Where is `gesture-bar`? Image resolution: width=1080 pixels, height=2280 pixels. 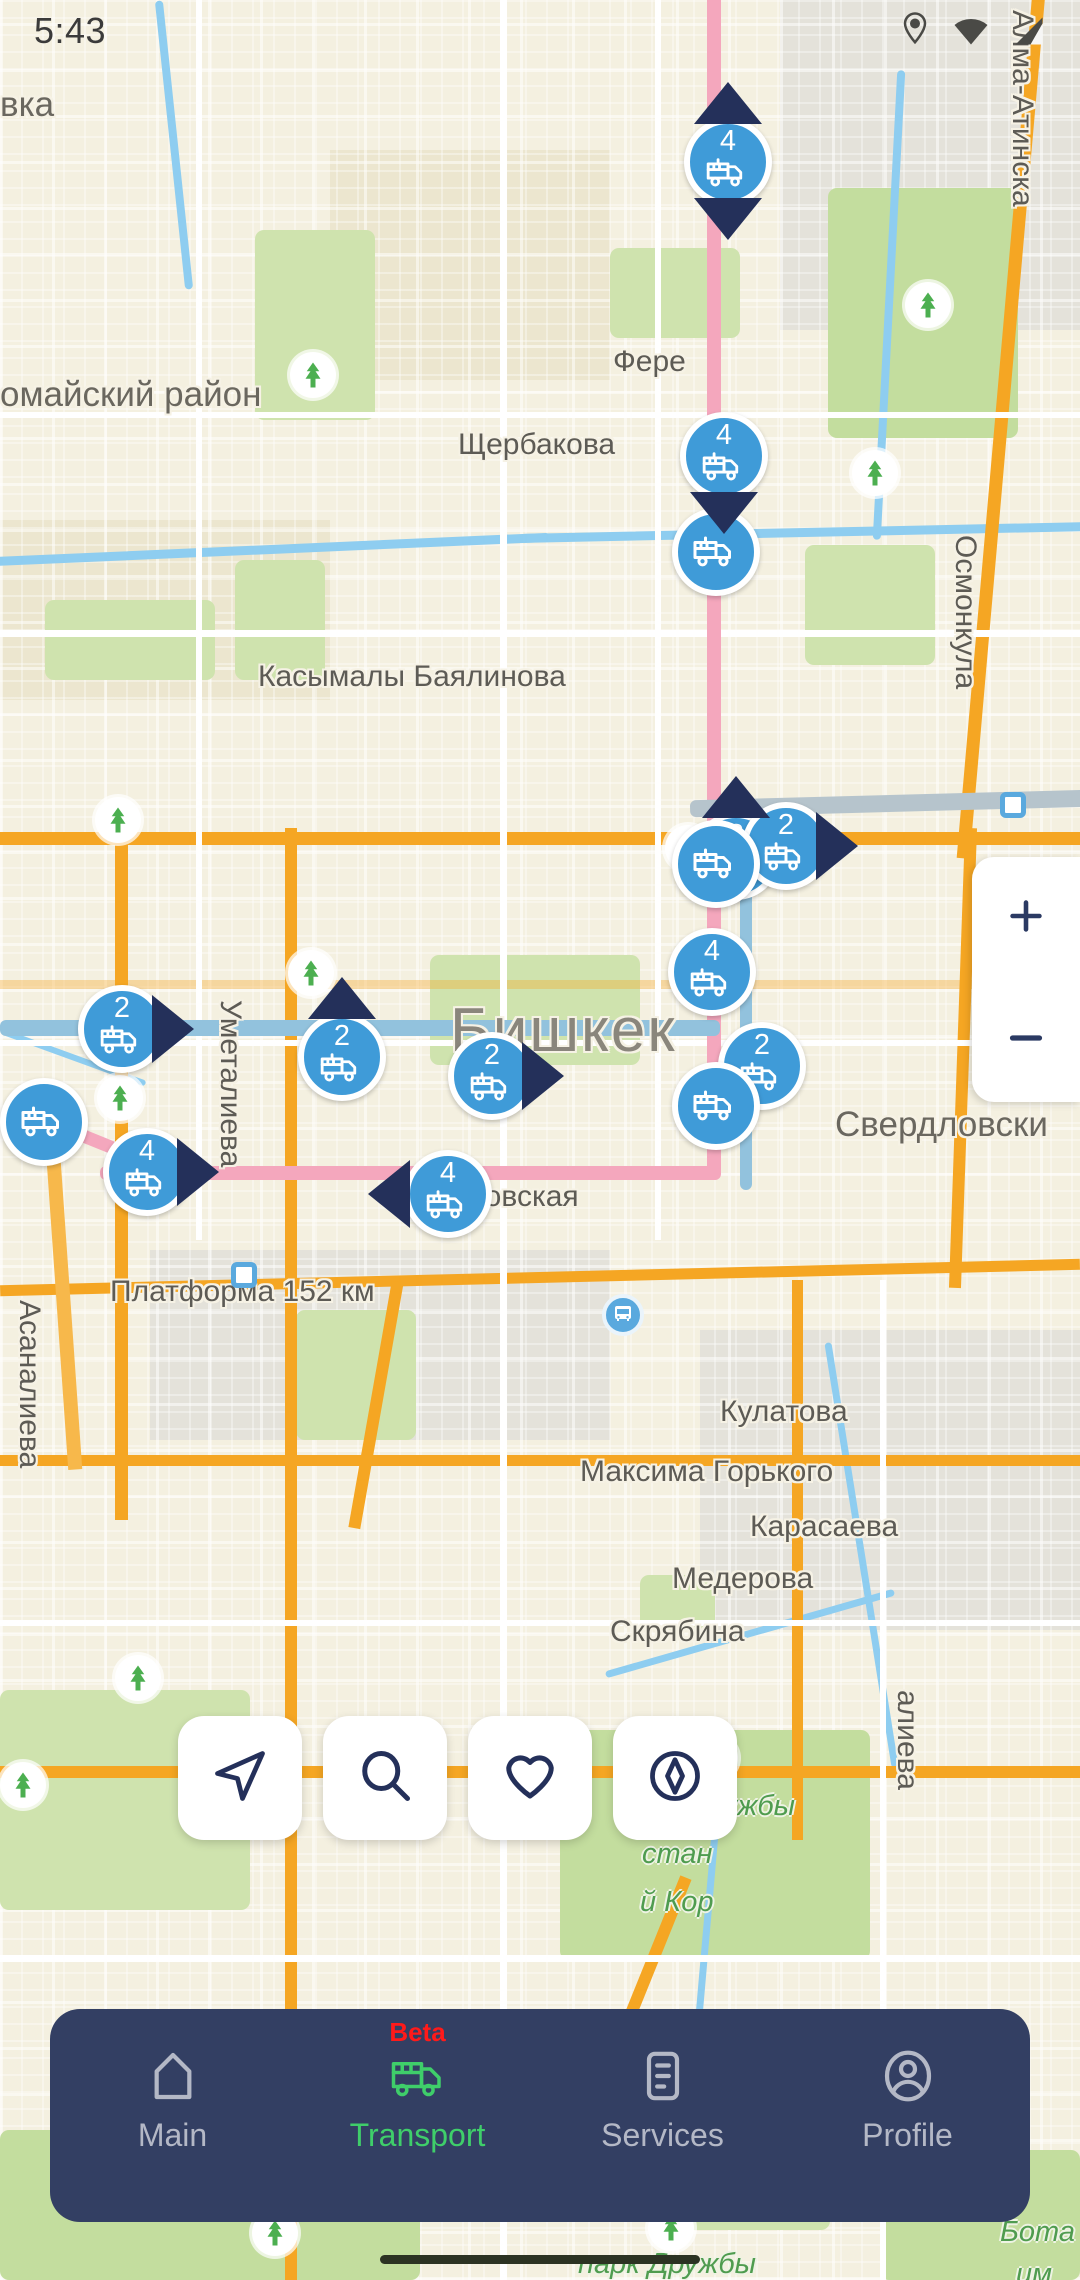
gesture-bar is located at coordinates (540, 2259).